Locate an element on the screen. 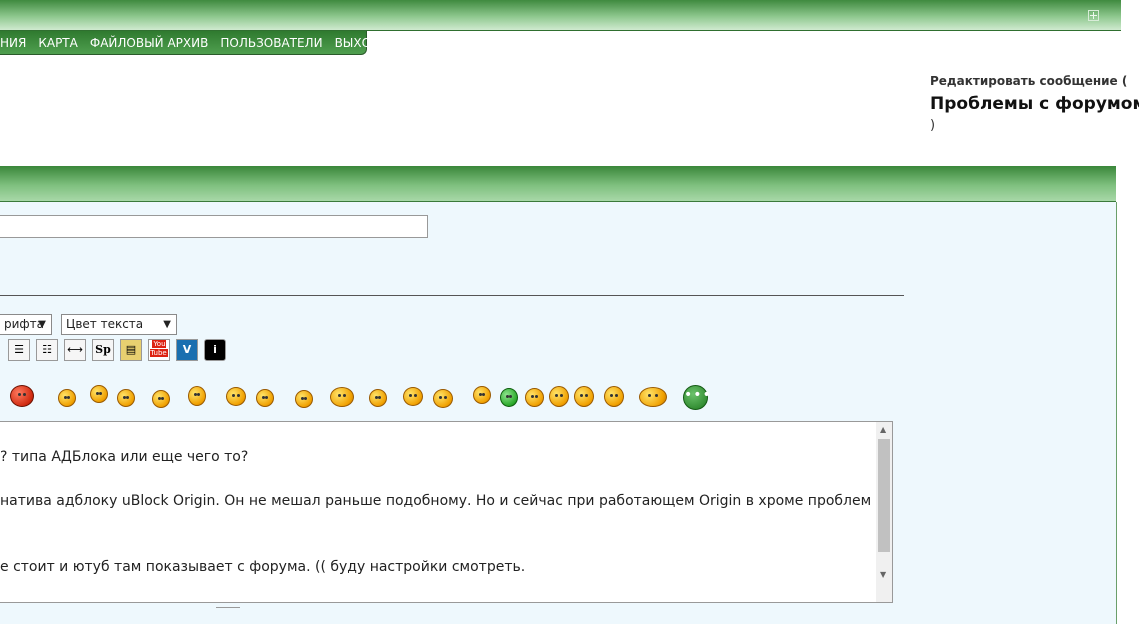  spoiler-label: Sp is located at coordinates (103, 349).